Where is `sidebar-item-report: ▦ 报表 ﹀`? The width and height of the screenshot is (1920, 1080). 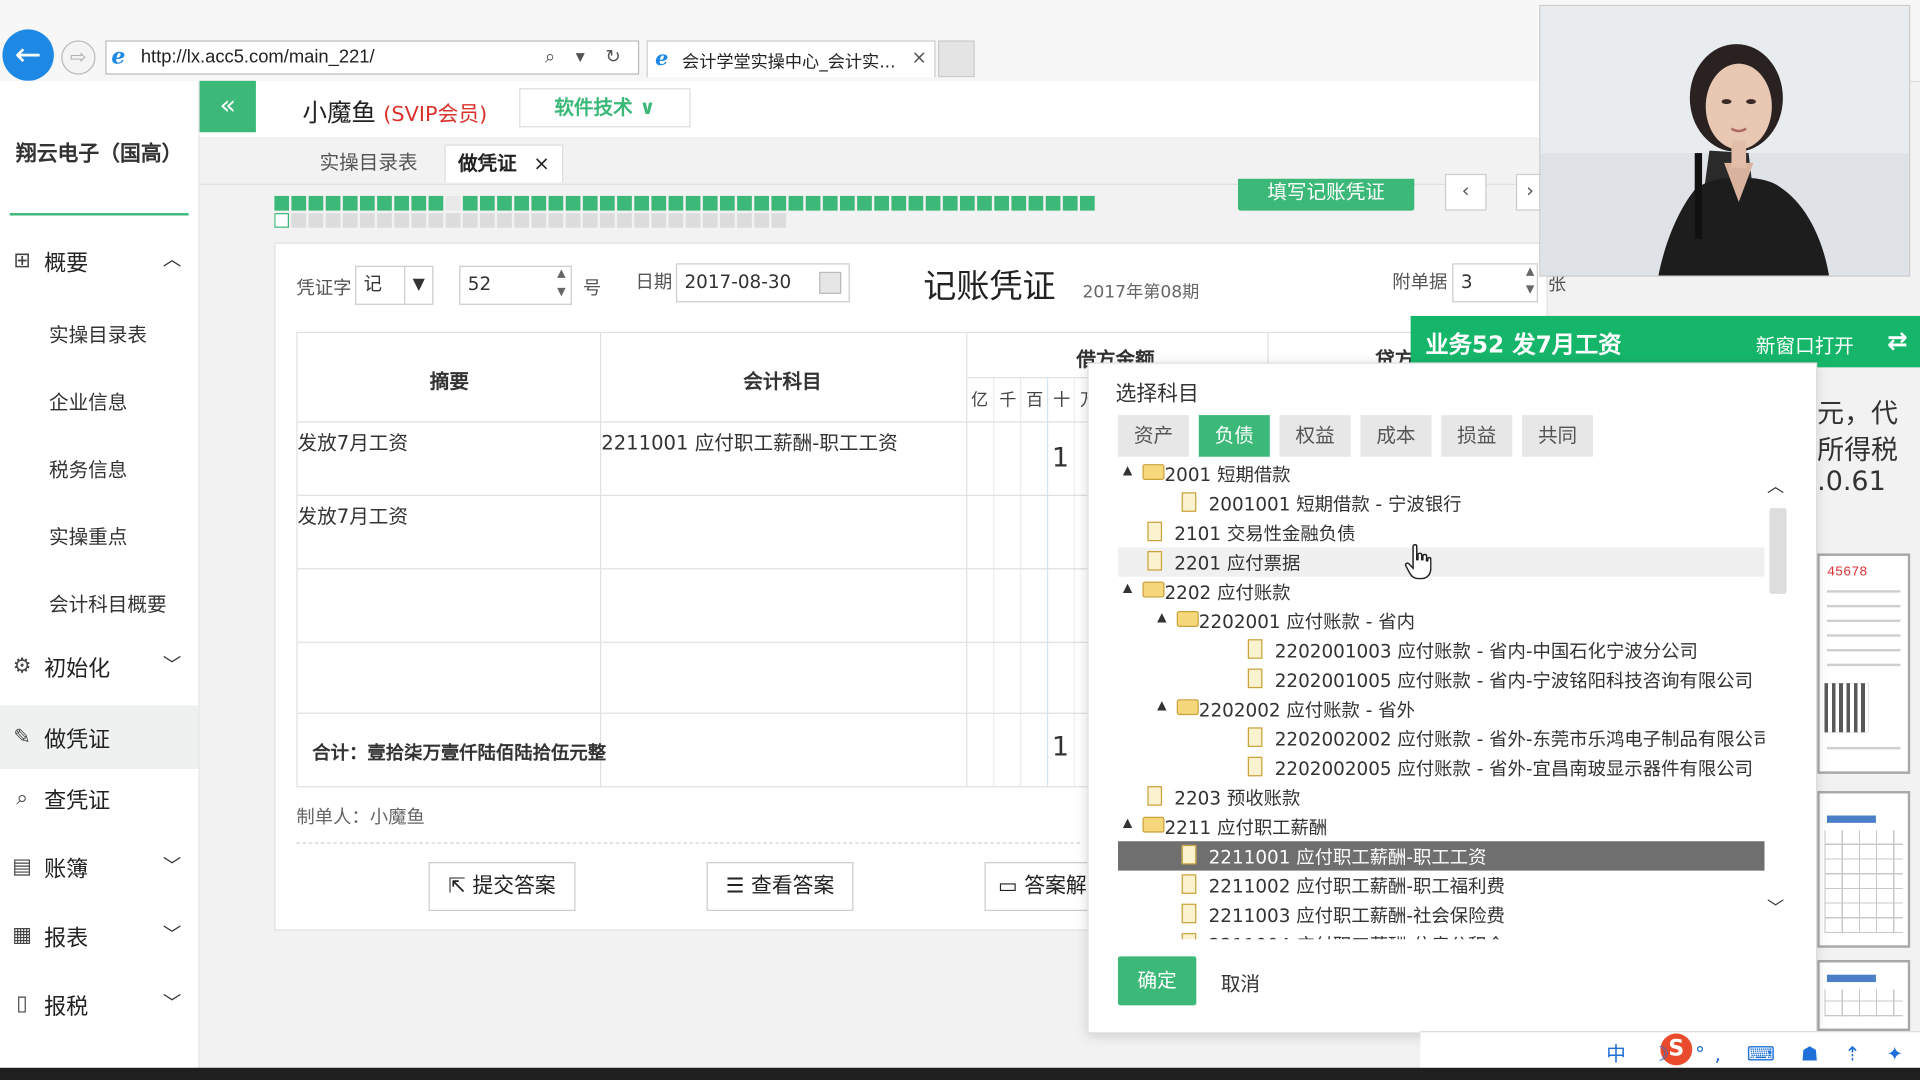 sidebar-item-report: ▦ 报表 ﹀ is located at coordinates (99, 935).